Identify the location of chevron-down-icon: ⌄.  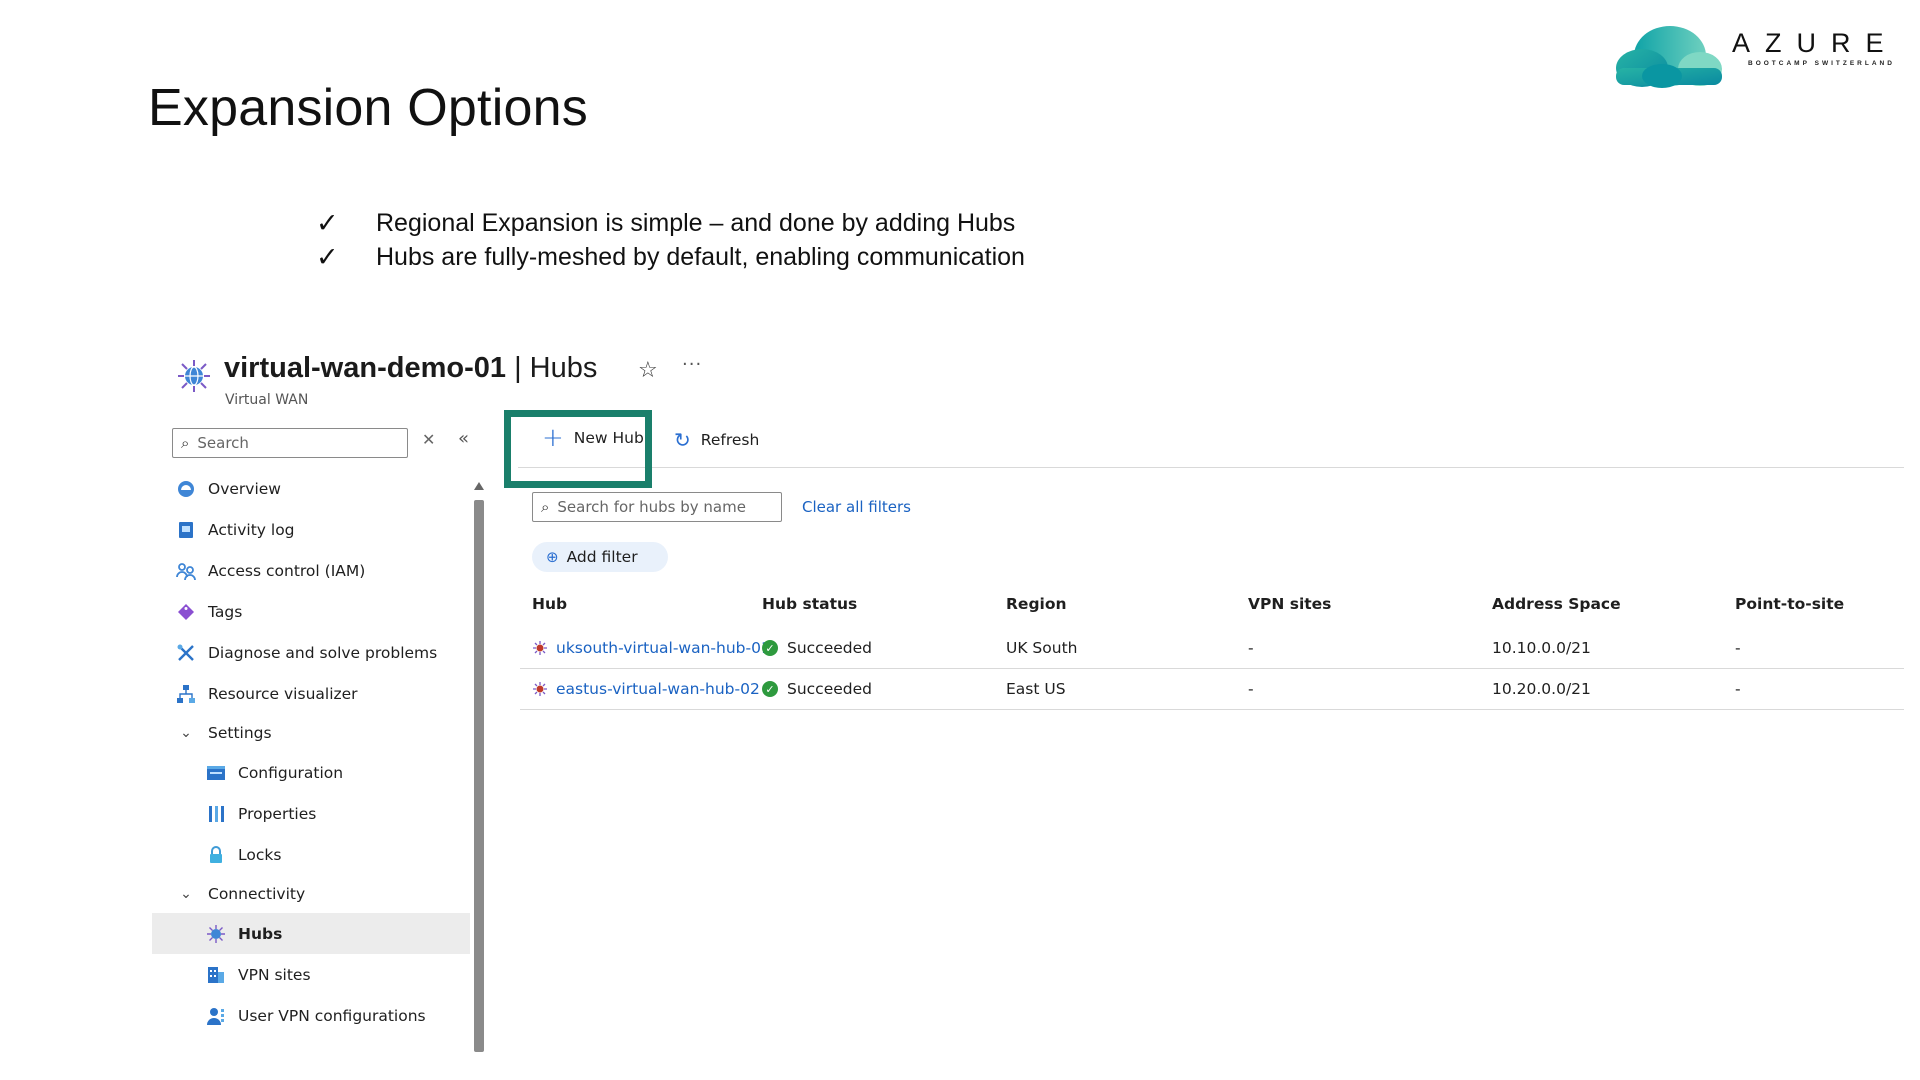
(186, 894).